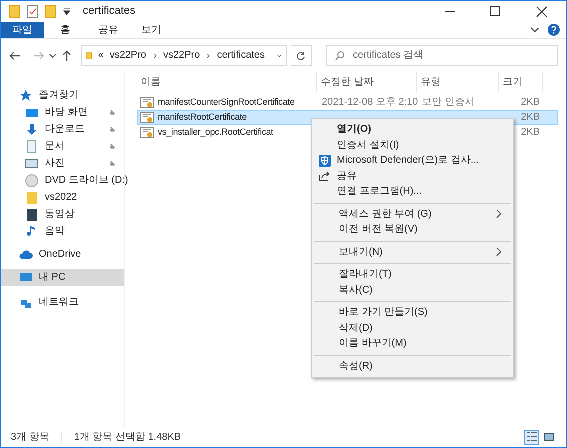 This screenshot has height=448, width=567. Describe the element at coordinates (356, 291) in the screenshot. I see `menu-label: 복사(C)` at that location.